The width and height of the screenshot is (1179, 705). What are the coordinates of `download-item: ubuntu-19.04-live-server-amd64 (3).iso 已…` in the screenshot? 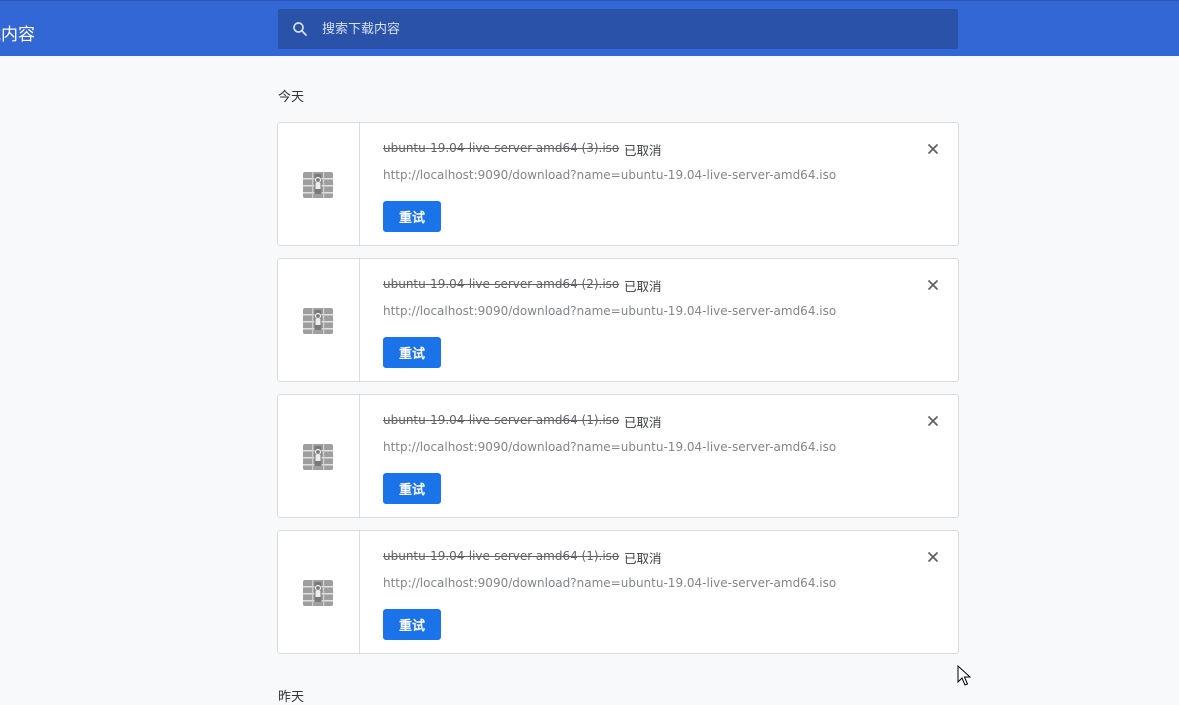 It's located at (618, 184).